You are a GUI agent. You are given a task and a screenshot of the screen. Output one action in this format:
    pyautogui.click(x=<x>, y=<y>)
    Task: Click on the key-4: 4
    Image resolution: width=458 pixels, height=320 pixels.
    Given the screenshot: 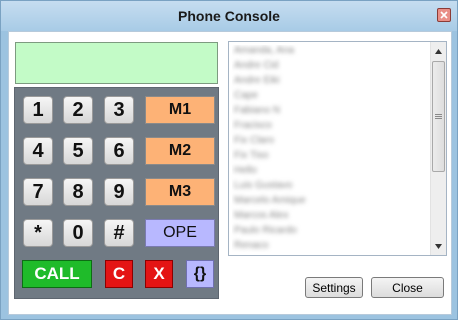 What is the action you would take?
    pyautogui.click(x=38, y=151)
    